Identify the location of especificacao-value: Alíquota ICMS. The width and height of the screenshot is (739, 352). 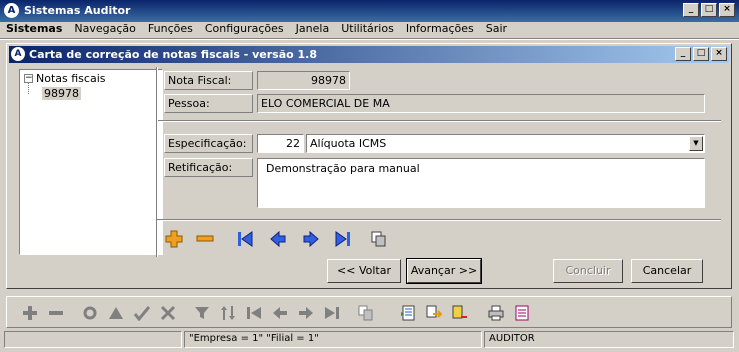
(348, 143).